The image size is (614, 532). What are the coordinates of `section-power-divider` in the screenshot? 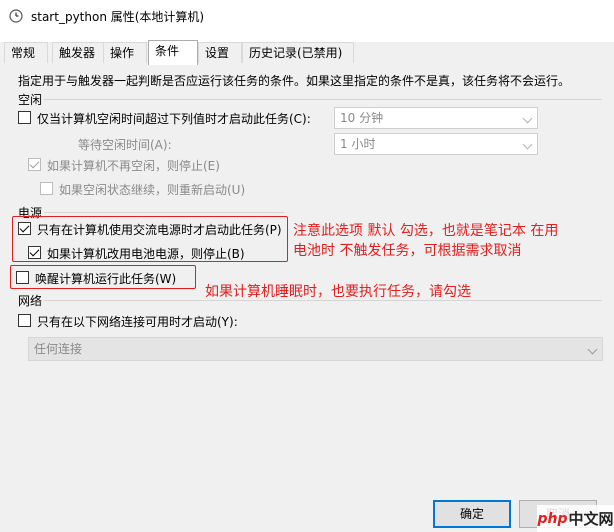 It's located at (164, 212).